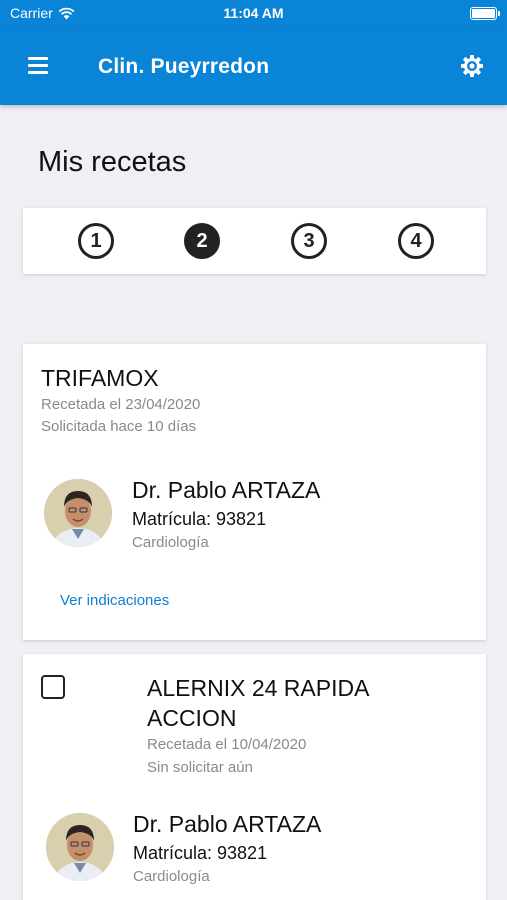 Image resolution: width=507 pixels, height=900 pixels. I want to click on step-4-button: 4, so click(416, 241).